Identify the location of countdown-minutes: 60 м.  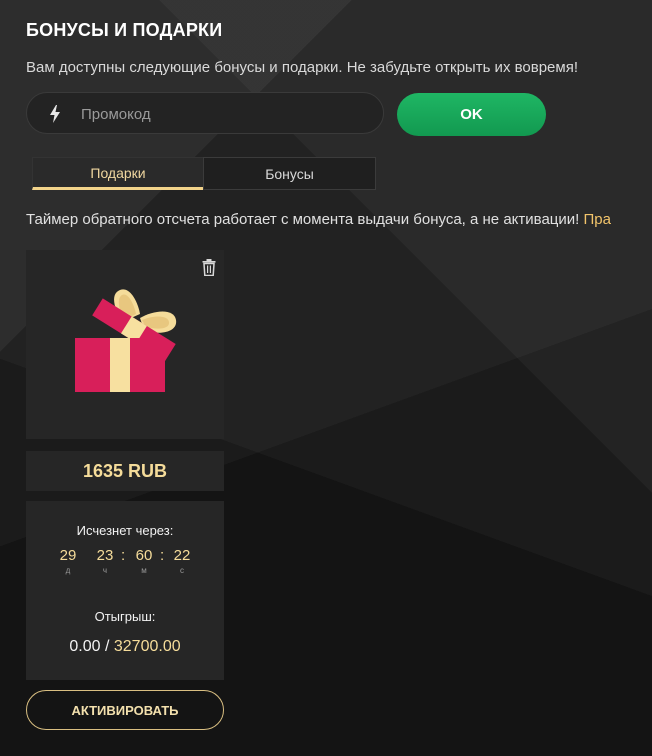
(144, 561).